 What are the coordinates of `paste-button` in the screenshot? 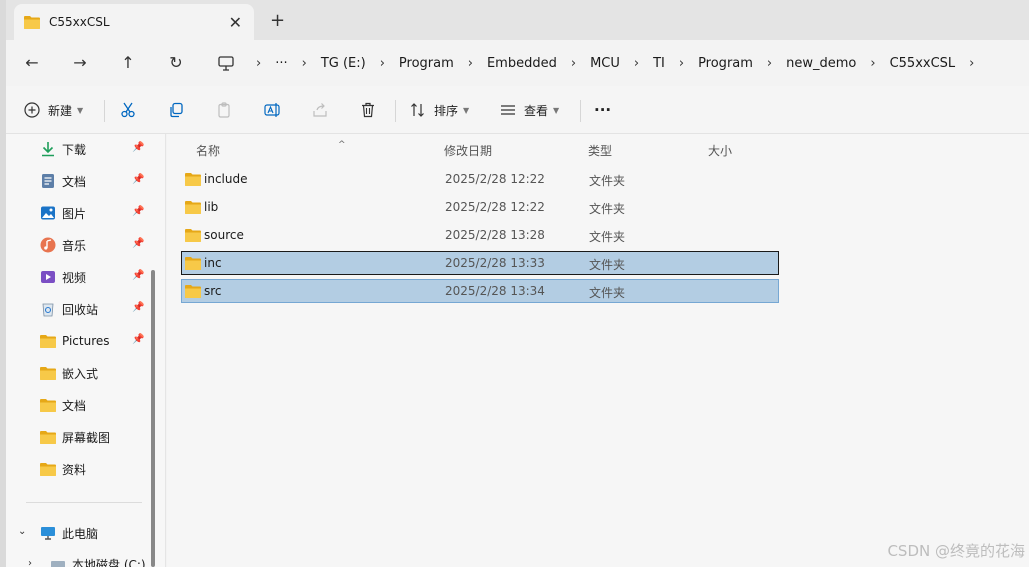 It's located at (224, 110).